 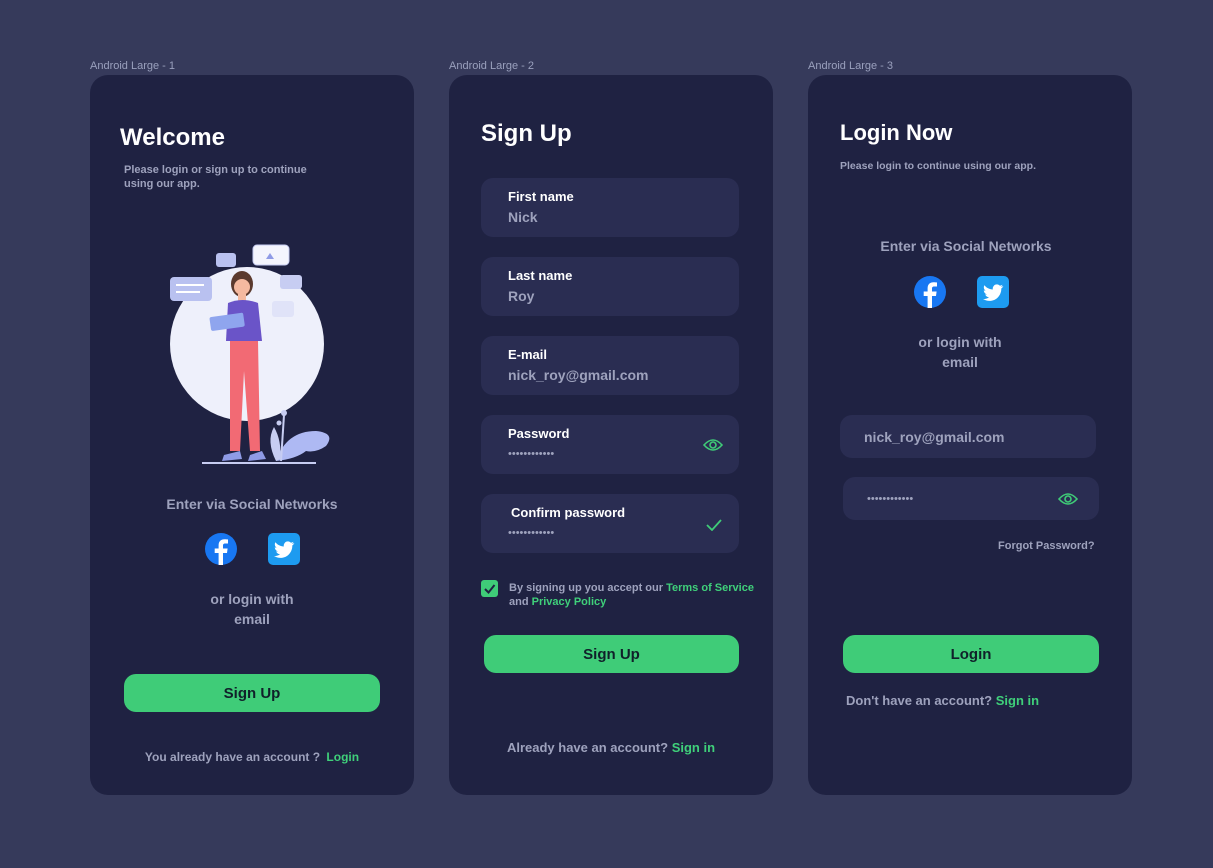 What do you see at coordinates (540, 275) in the screenshot?
I see `field-label: Last name` at bounding box center [540, 275].